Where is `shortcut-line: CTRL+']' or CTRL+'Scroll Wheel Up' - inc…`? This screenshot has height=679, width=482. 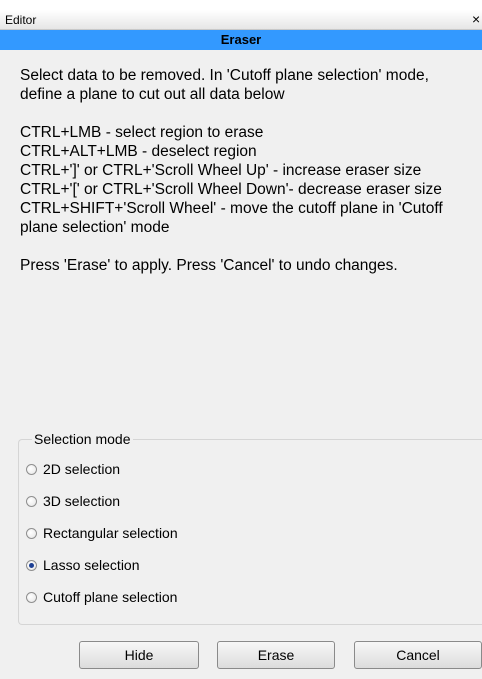 shortcut-line: CTRL+']' or CTRL+'Scroll Wheel Up' - inc… is located at coordinates (221, 170).